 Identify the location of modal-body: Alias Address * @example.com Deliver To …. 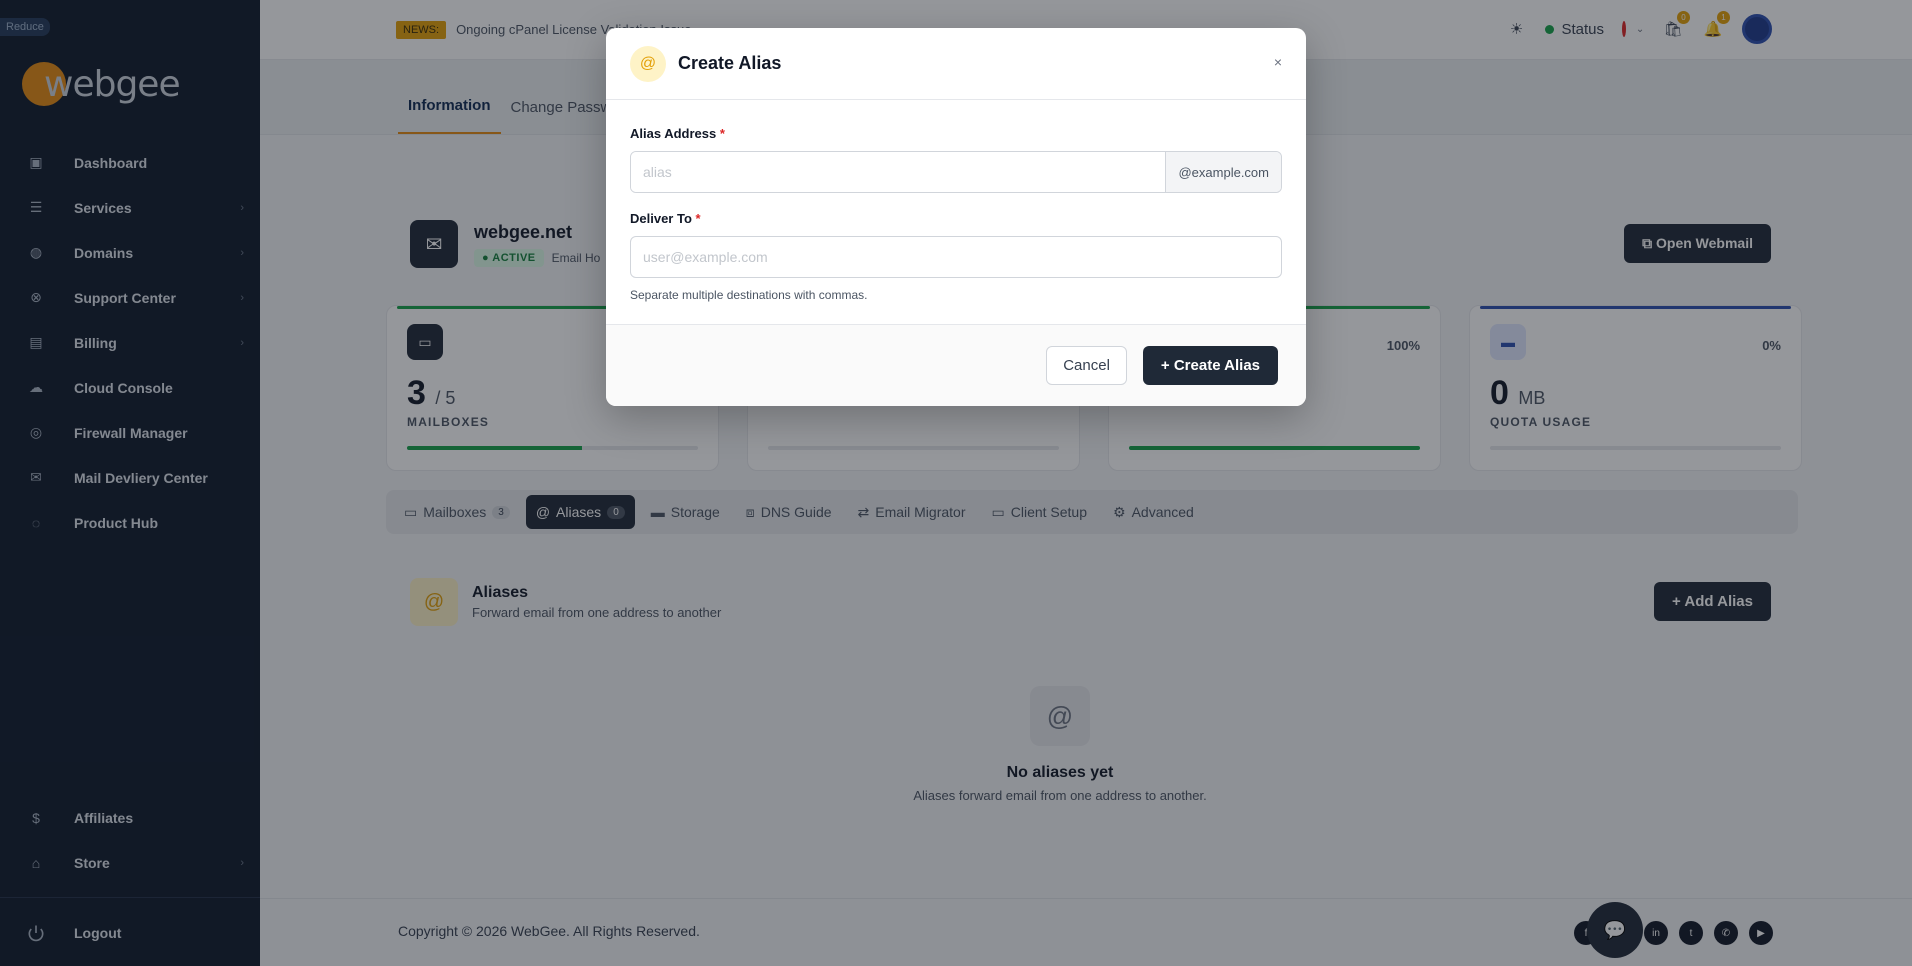
(956, 212).